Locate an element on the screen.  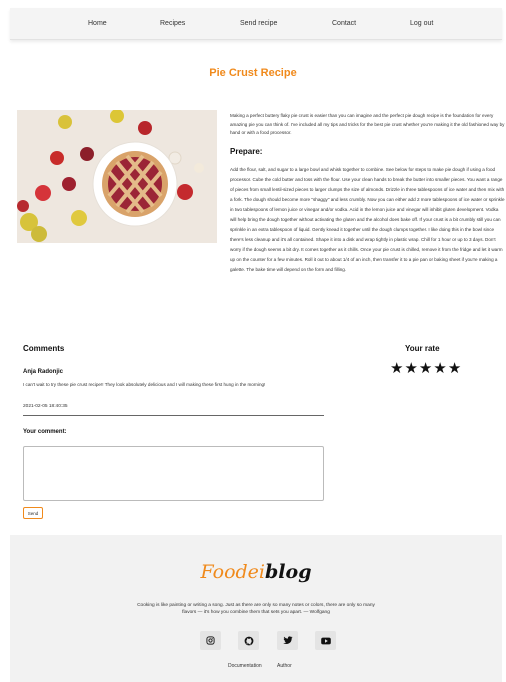
comment-textarea is located at coordinates (173, 473).